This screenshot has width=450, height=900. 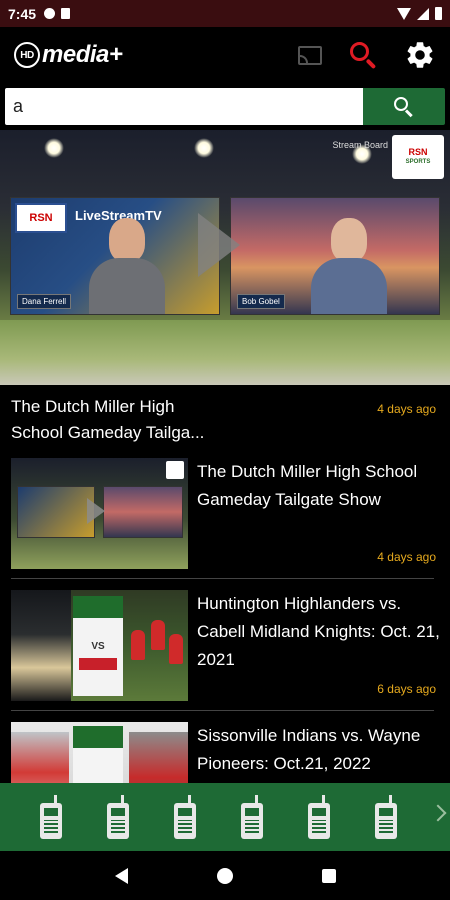 I want to click on host-right-avatar, so click(x=349, y=266).